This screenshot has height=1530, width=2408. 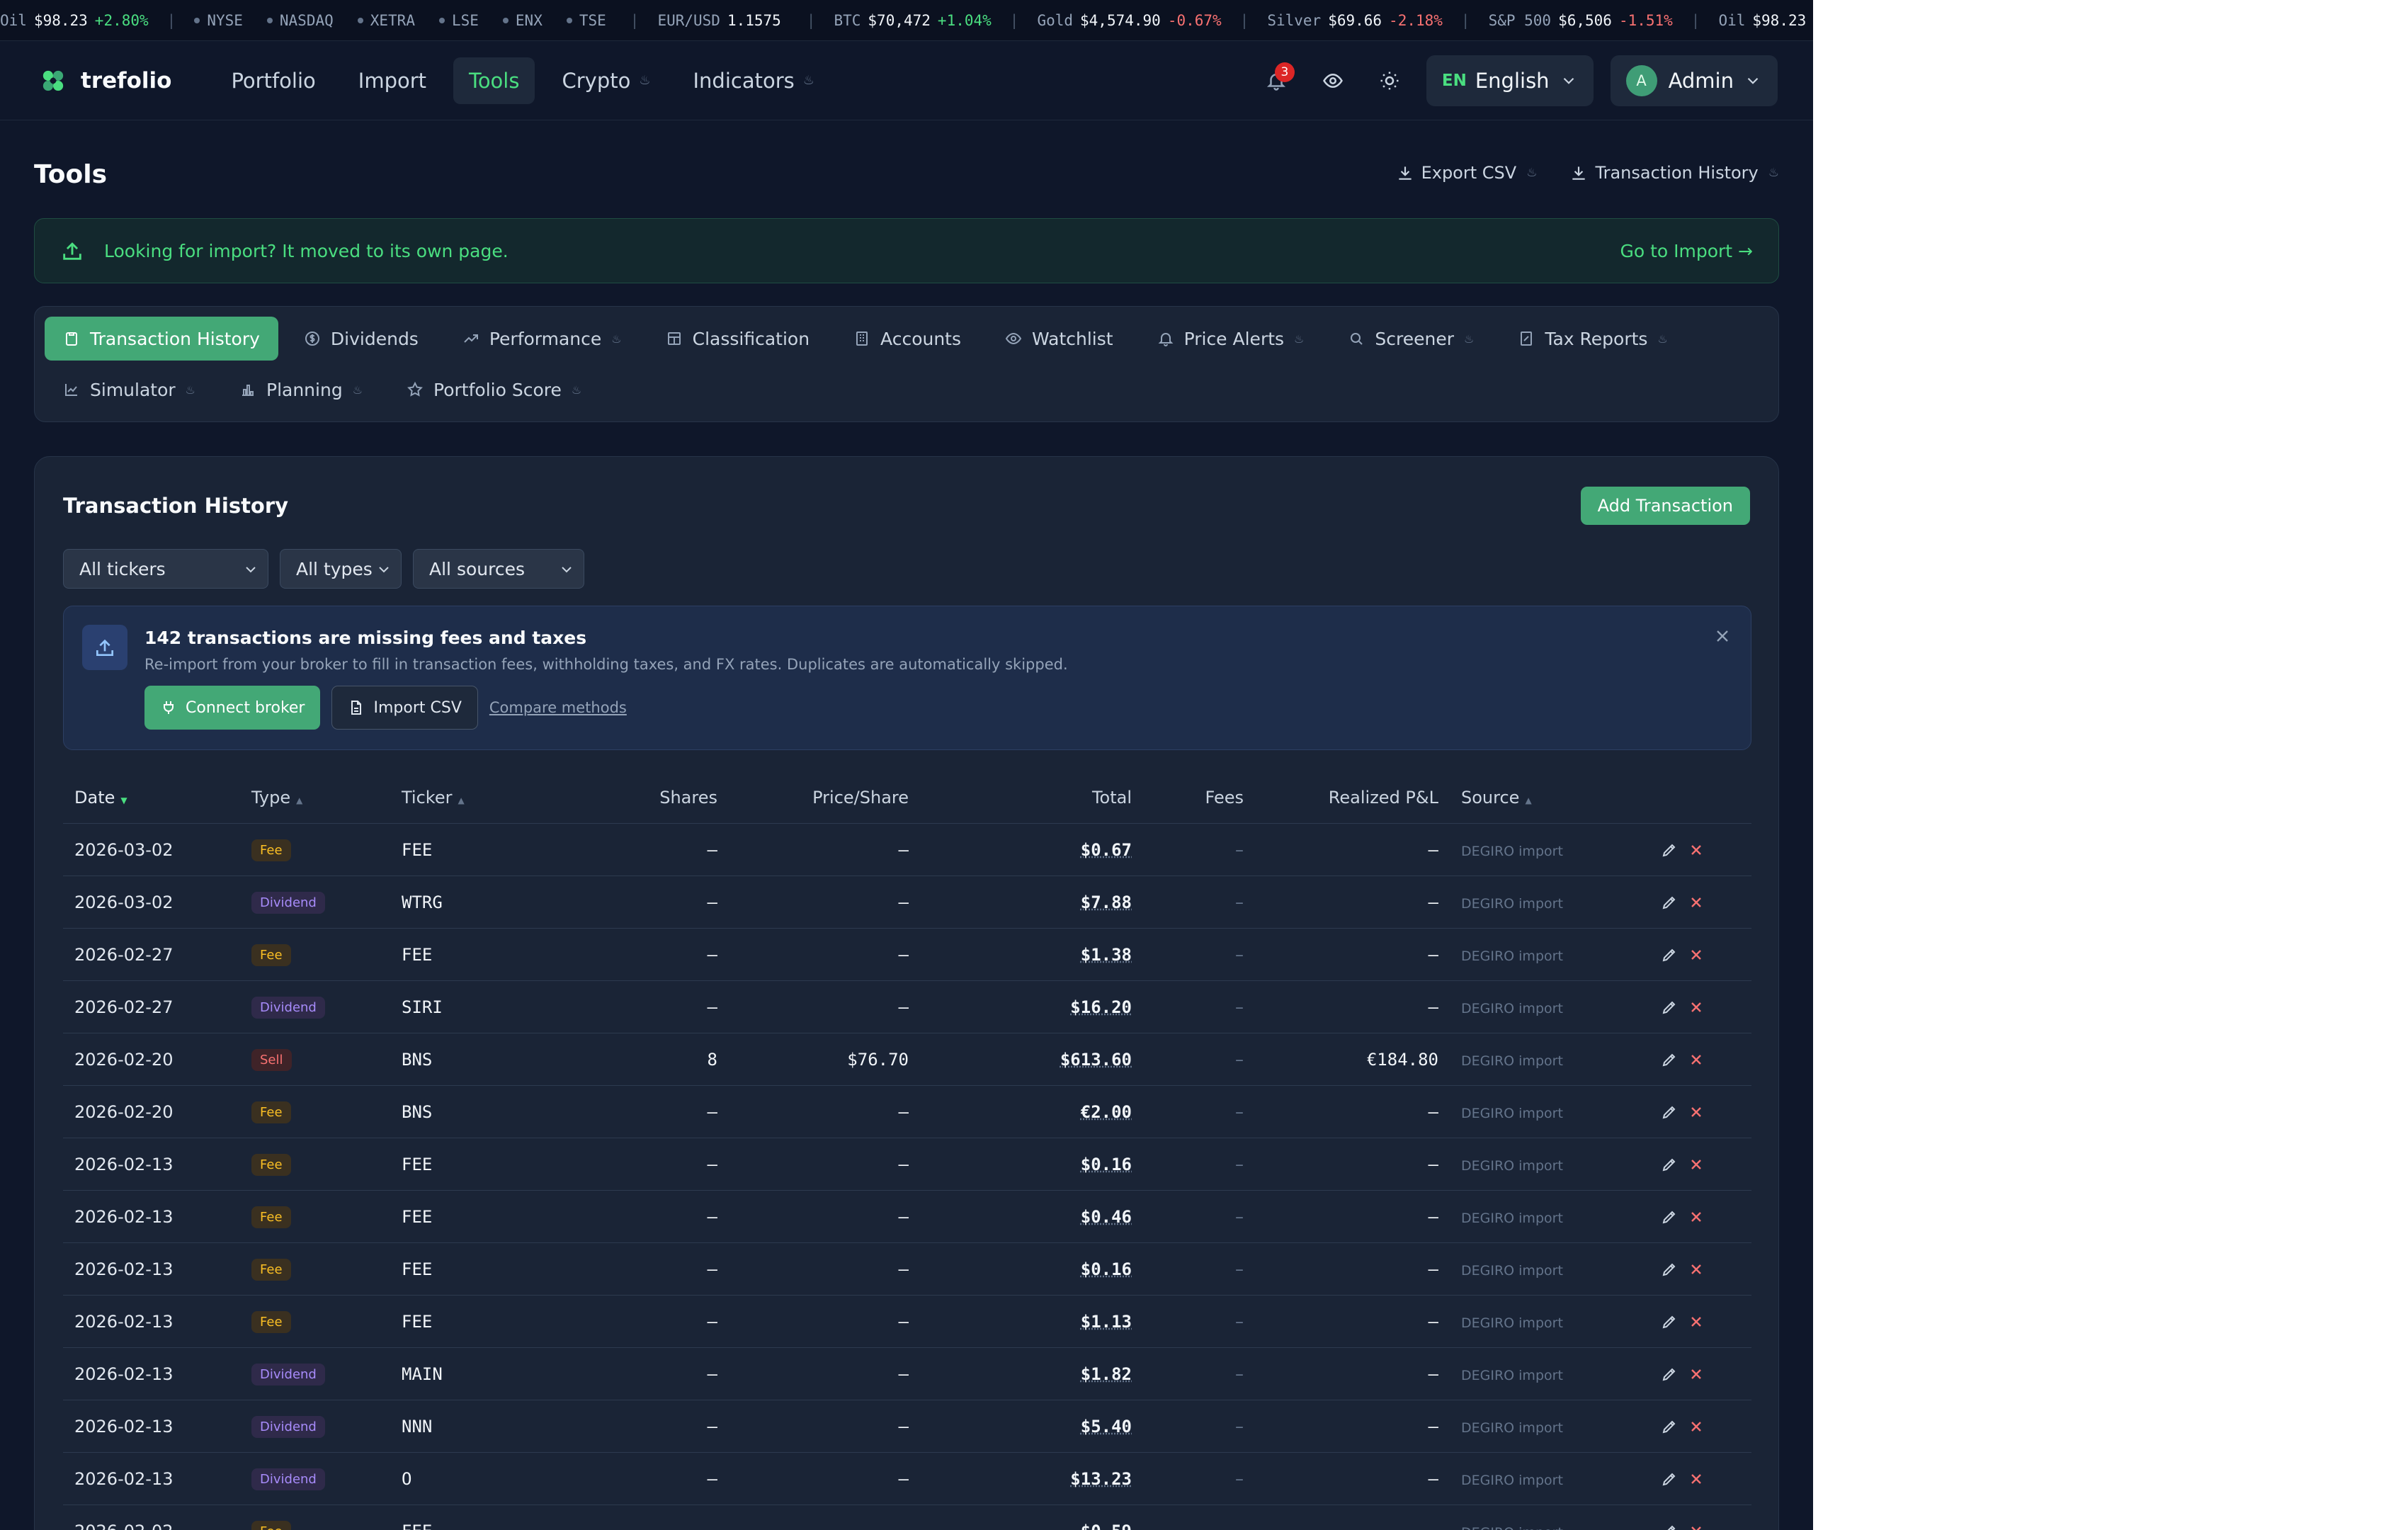 I want to click on filters: All tickers All types All sources, so click(x=329, y=569).